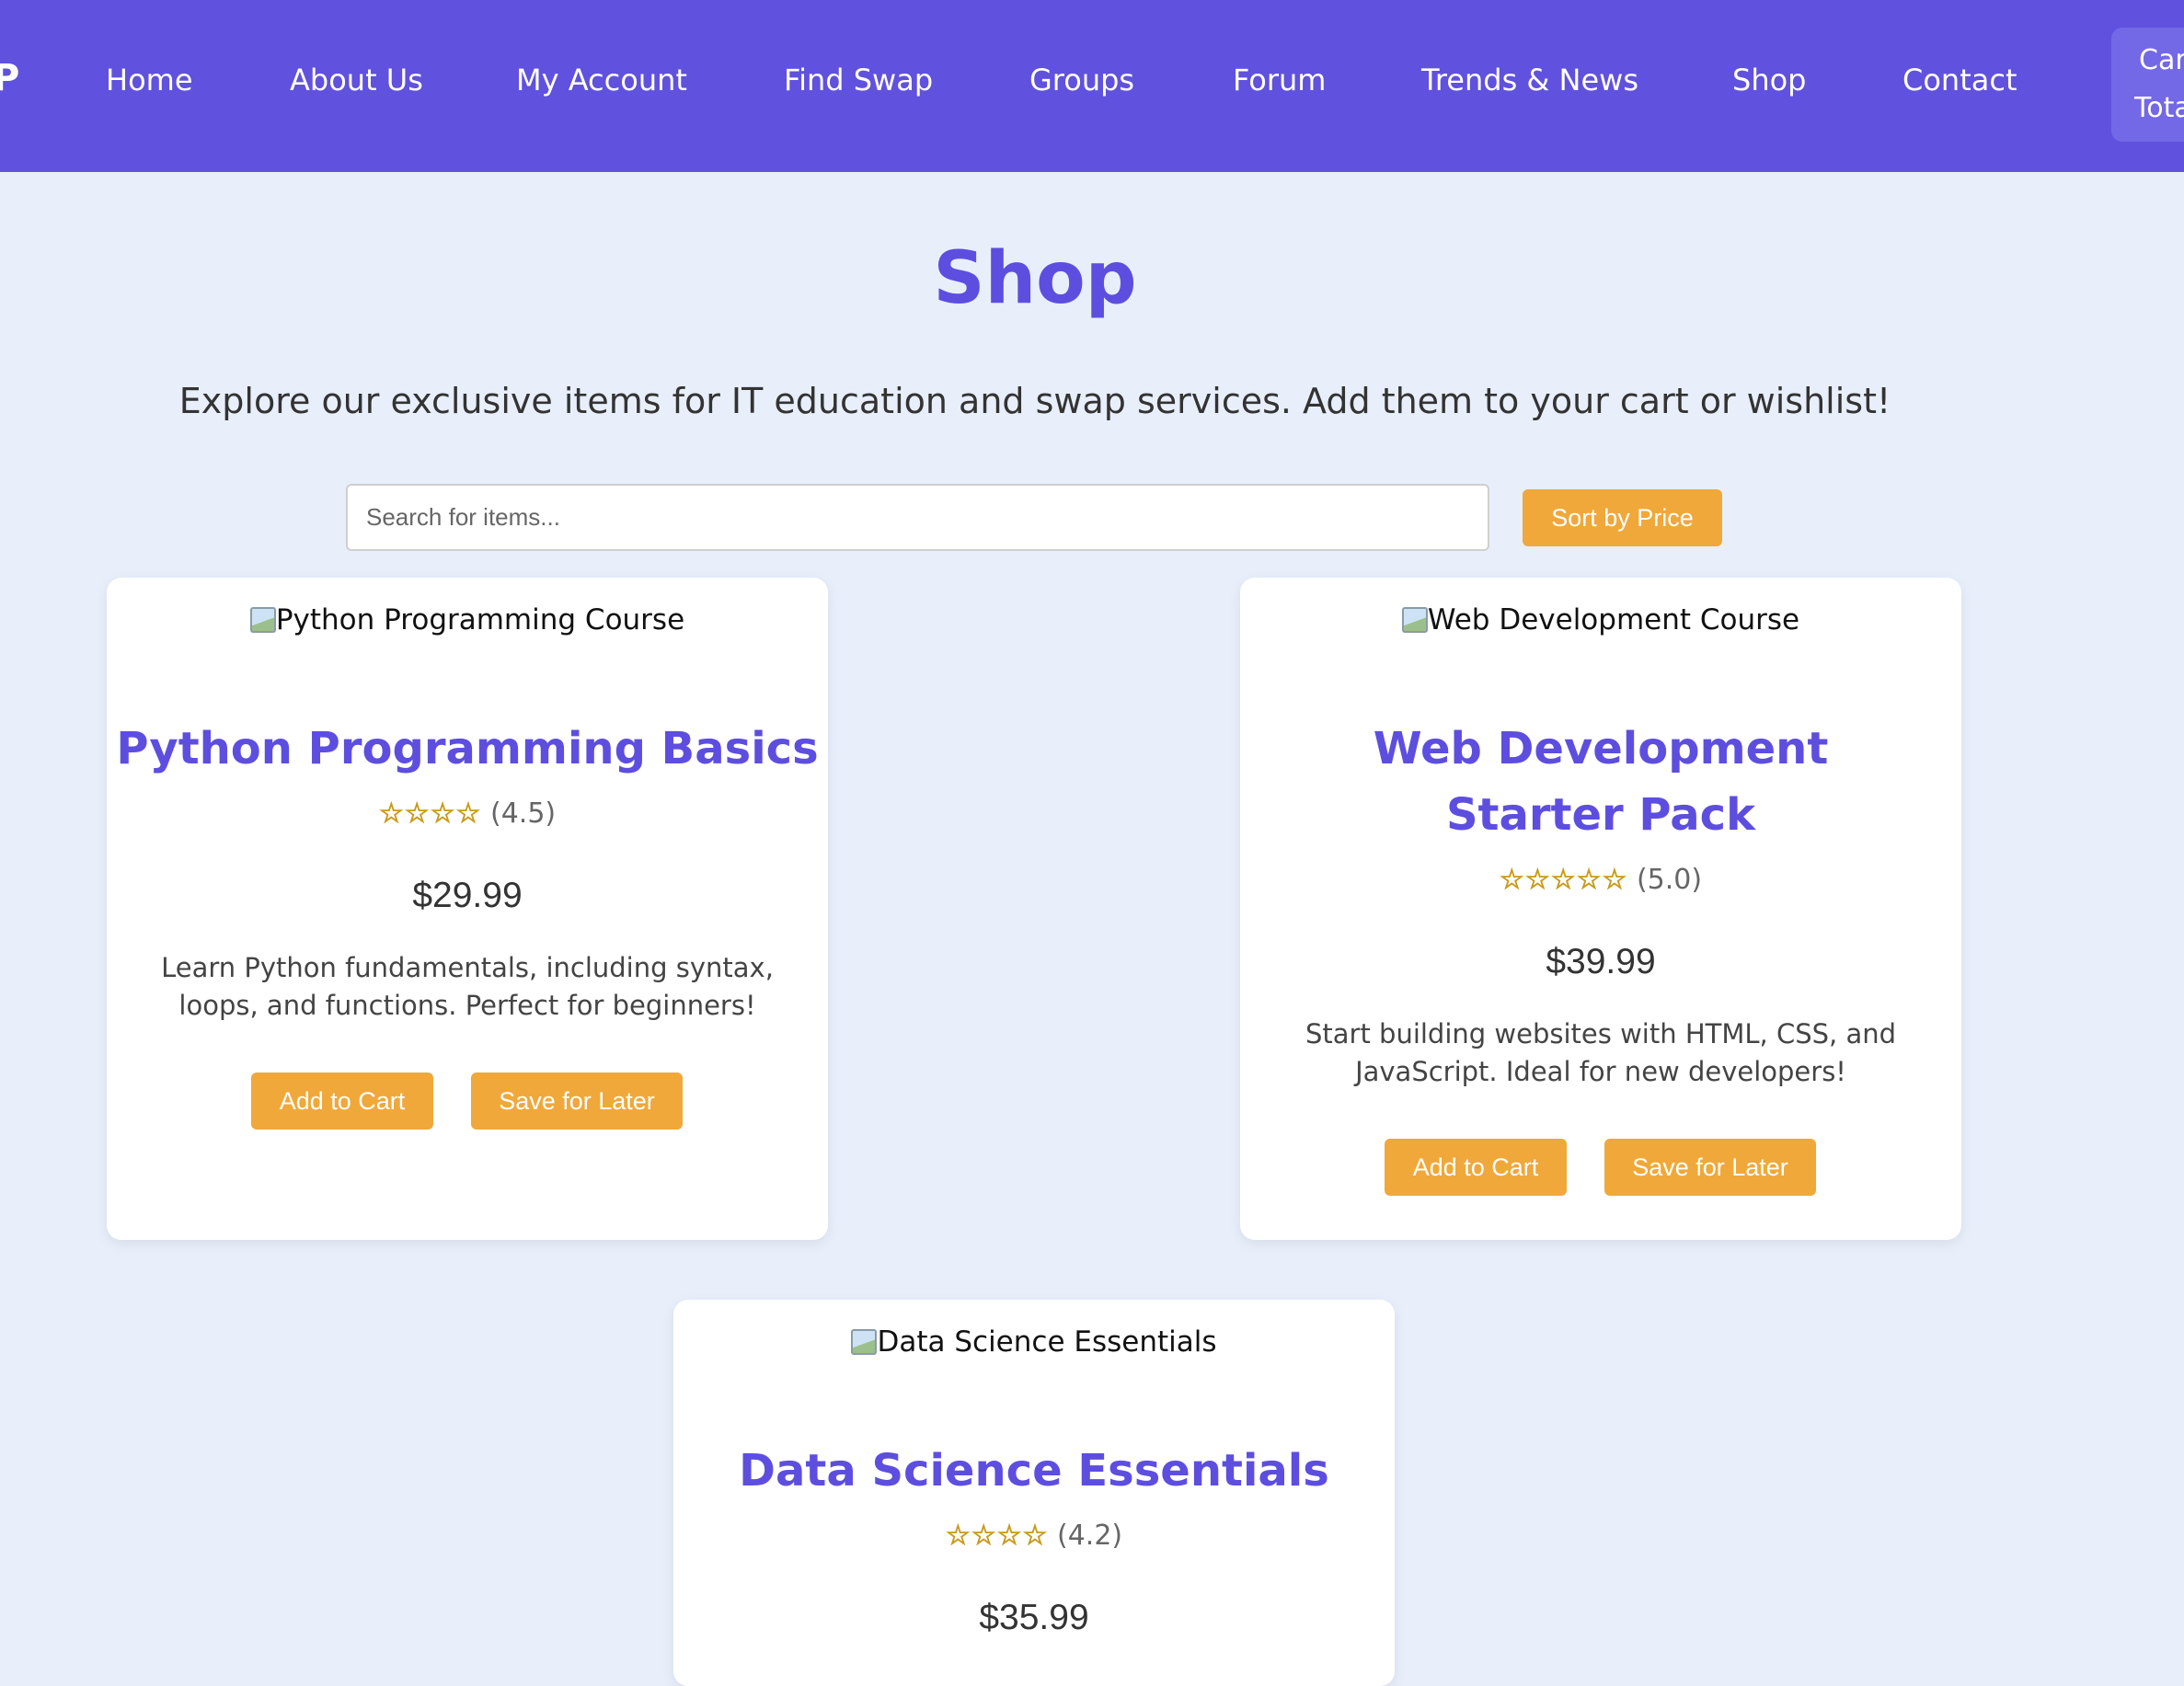 The width and height of the screenshot is (2184, 1686). Describe the element at coordinates (1613, 620) in the screenshot. I see `product-image-alt: Web Development Course` at that location.